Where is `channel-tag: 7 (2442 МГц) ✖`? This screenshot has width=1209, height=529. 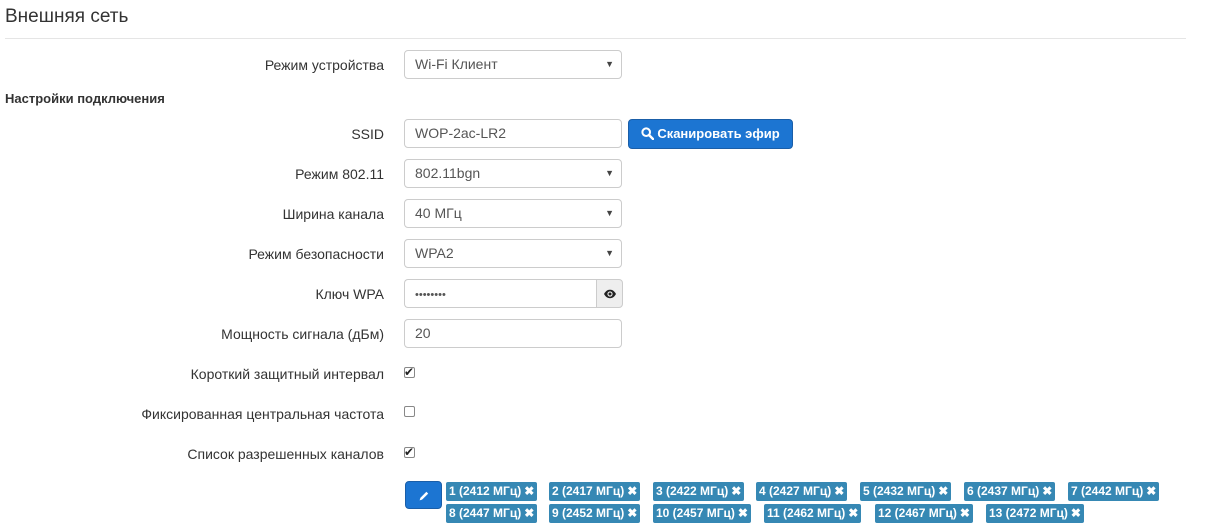
channel-tag: 7 (2442 МГц) ✖ is located at coordinates (1114, 491).